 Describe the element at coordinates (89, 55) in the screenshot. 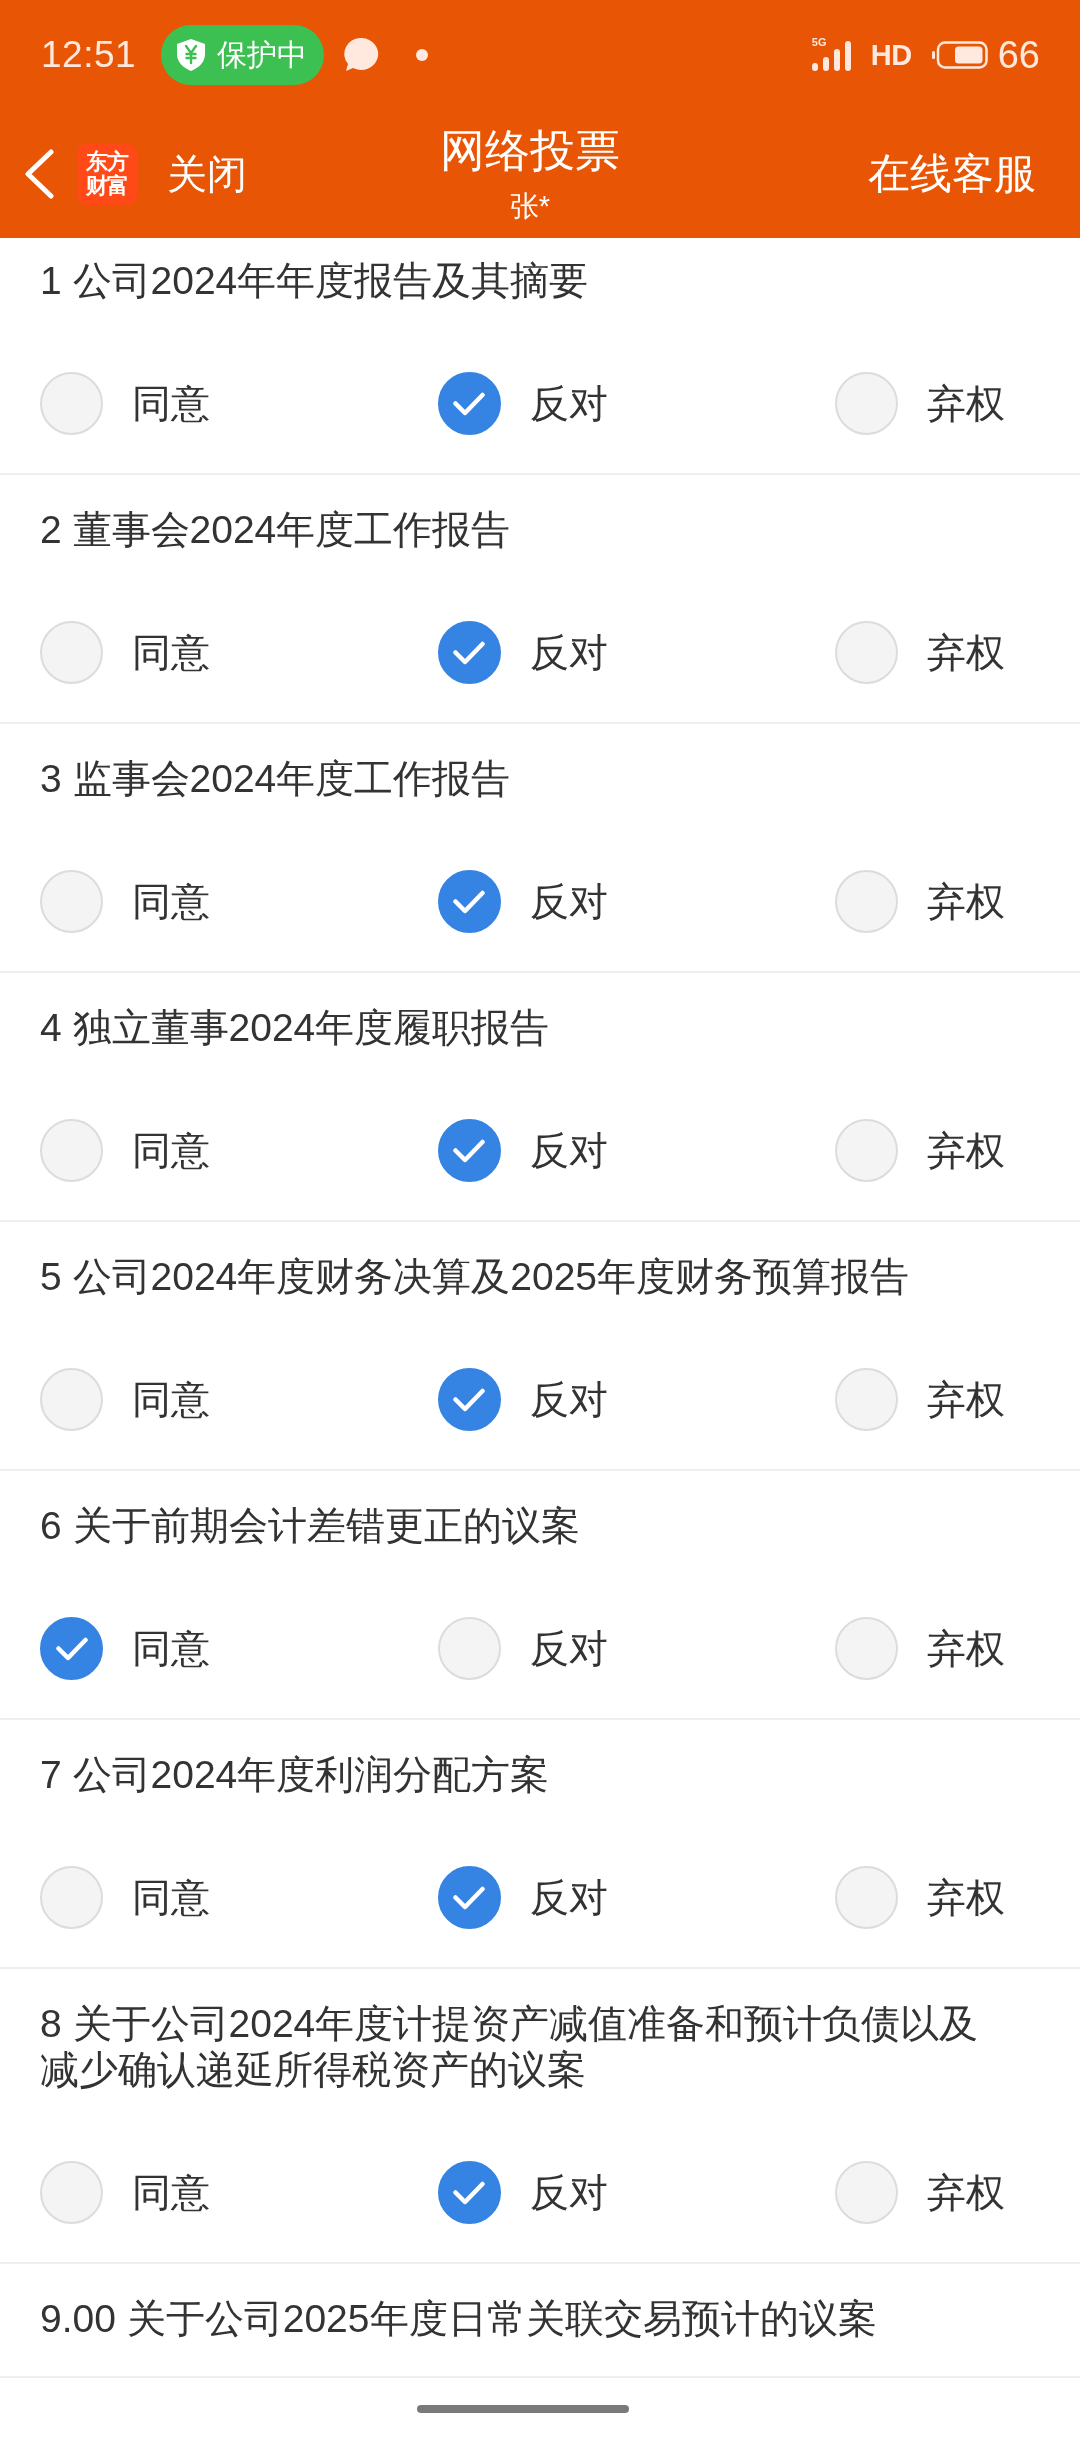

I see `status-time: 12:51` at that location.